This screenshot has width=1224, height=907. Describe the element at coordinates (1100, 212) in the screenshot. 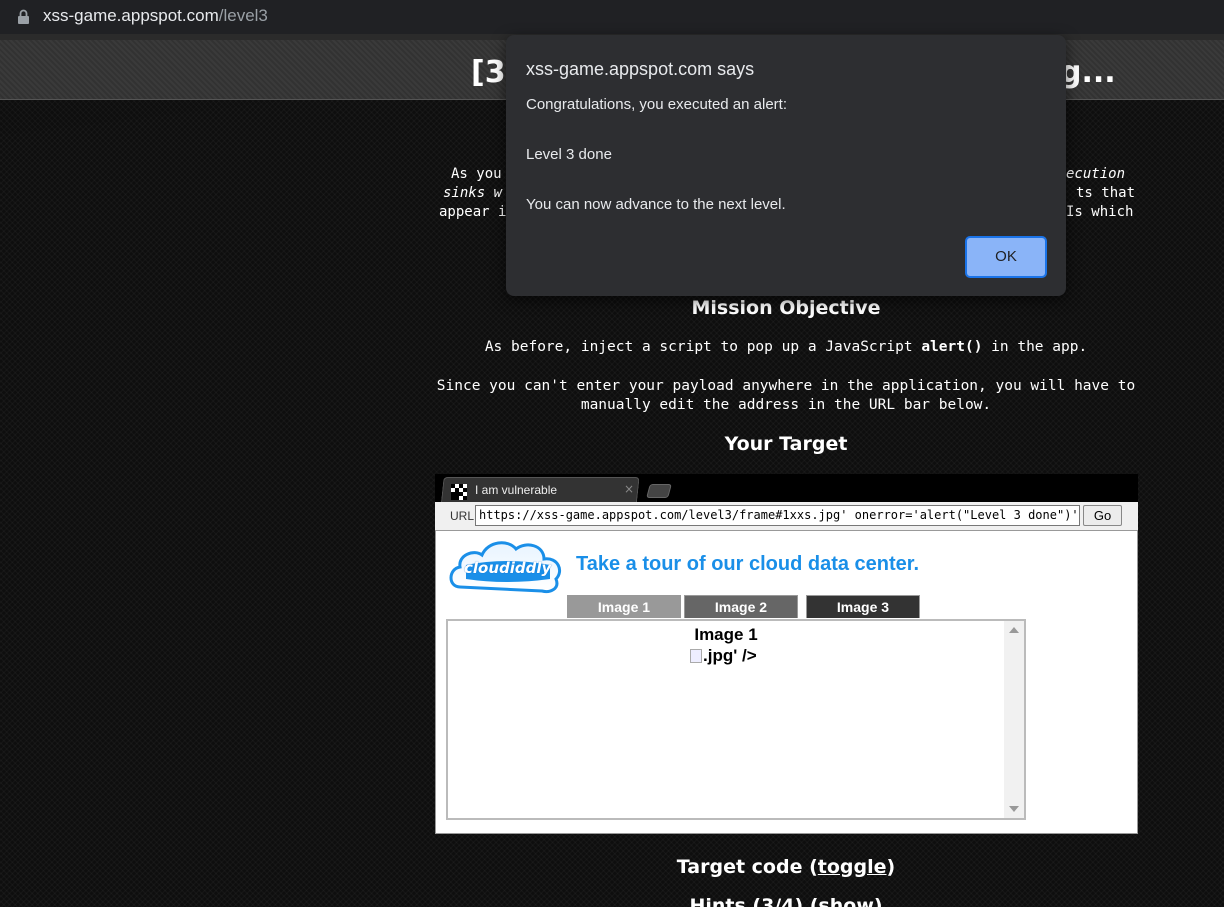

I see `intro-line3-right: Is which` at that location.